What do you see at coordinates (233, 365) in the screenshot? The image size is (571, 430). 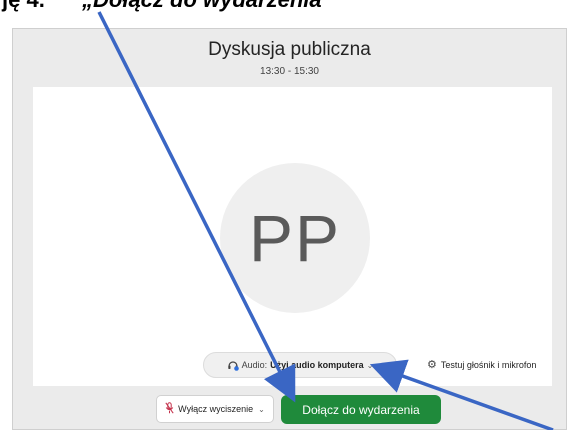 I see `headset-icon` at bounding box center [233, 365].